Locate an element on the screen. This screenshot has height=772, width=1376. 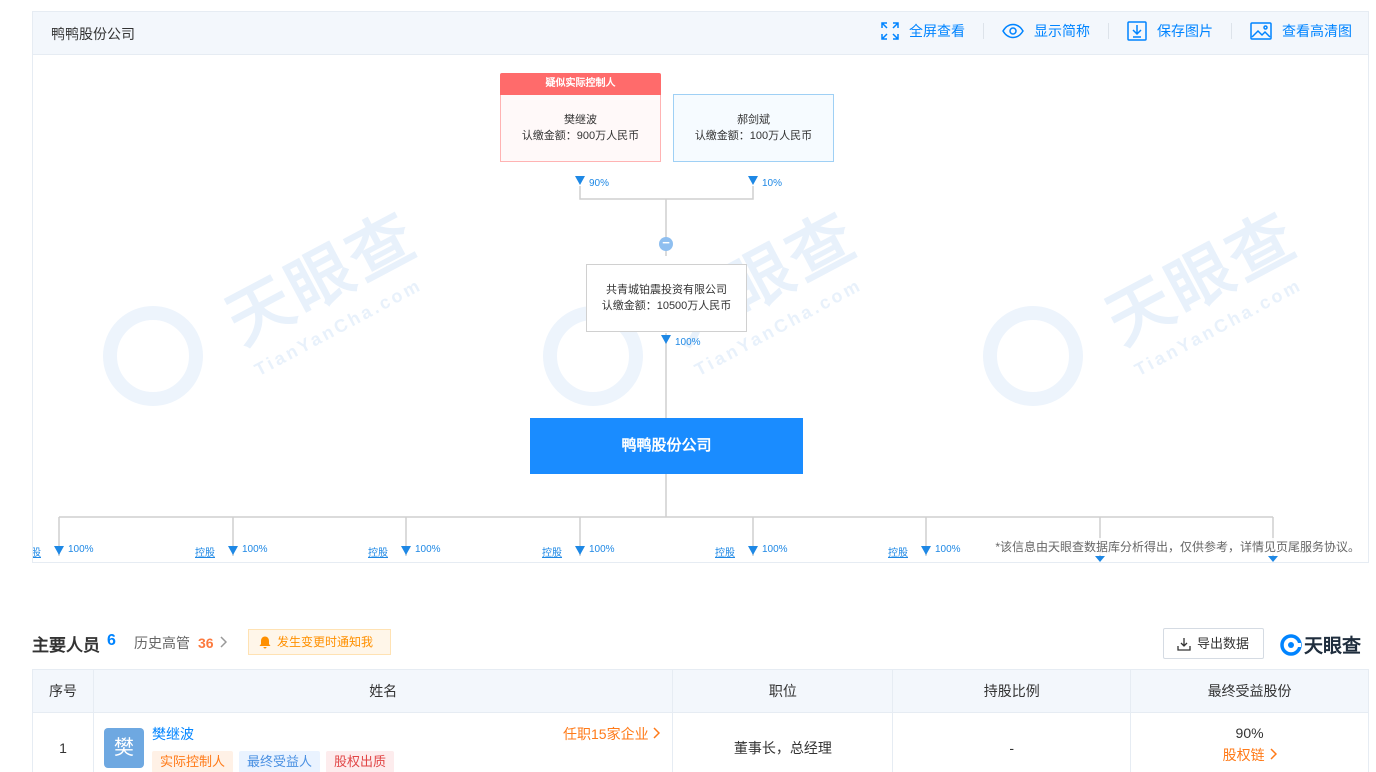
history-count: 36 is located at coordinates (206, 643).